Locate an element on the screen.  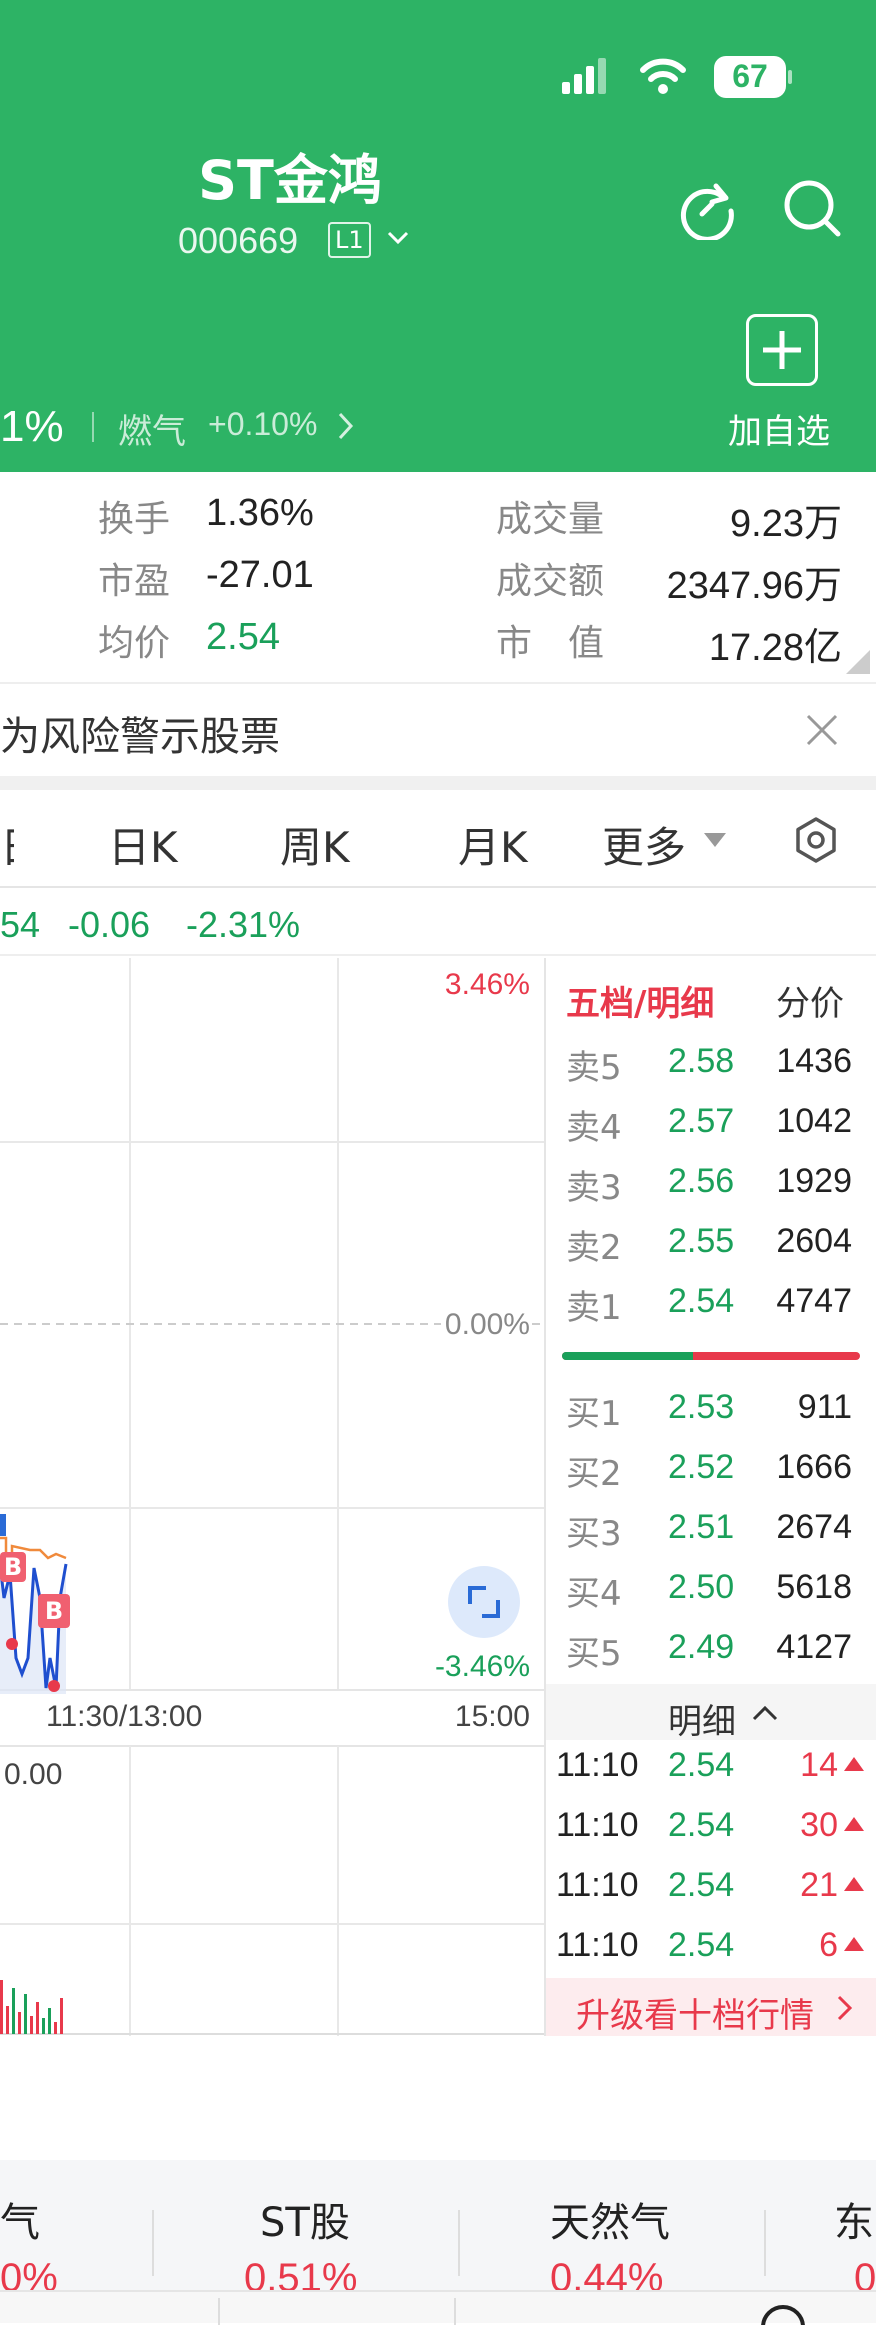
expand-corner-icon is located at coordinates (858, 662).